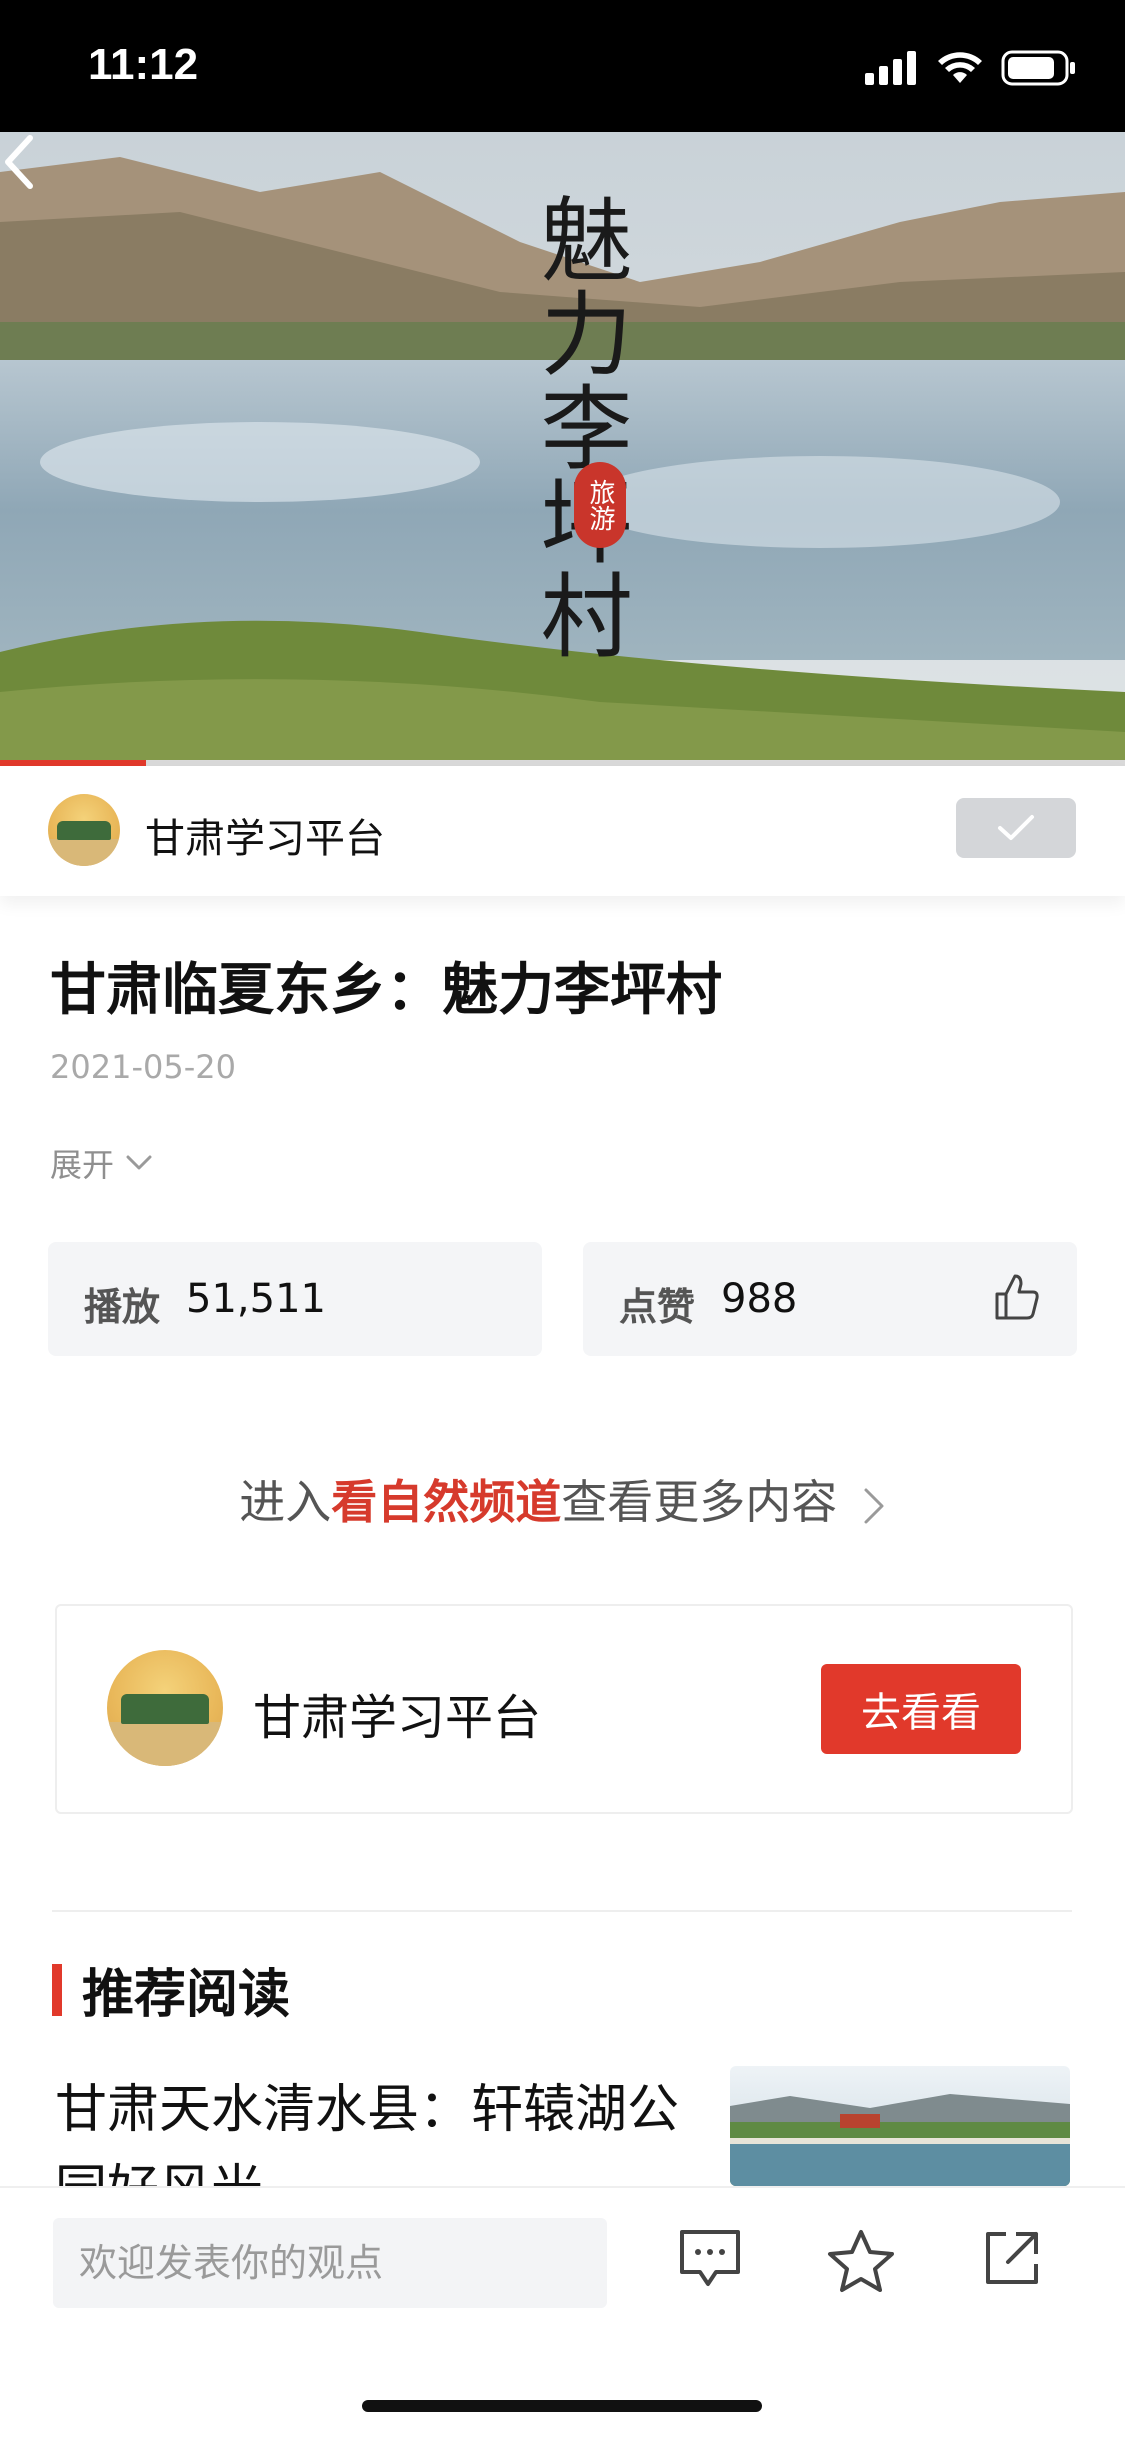 This screenshot has height=2438, width=1125. What do you see at coordinates (397, 1713) in the screenshot?
I see `publisher-card-name: 甘肃学习平台` at bounding box center [397, 1713].